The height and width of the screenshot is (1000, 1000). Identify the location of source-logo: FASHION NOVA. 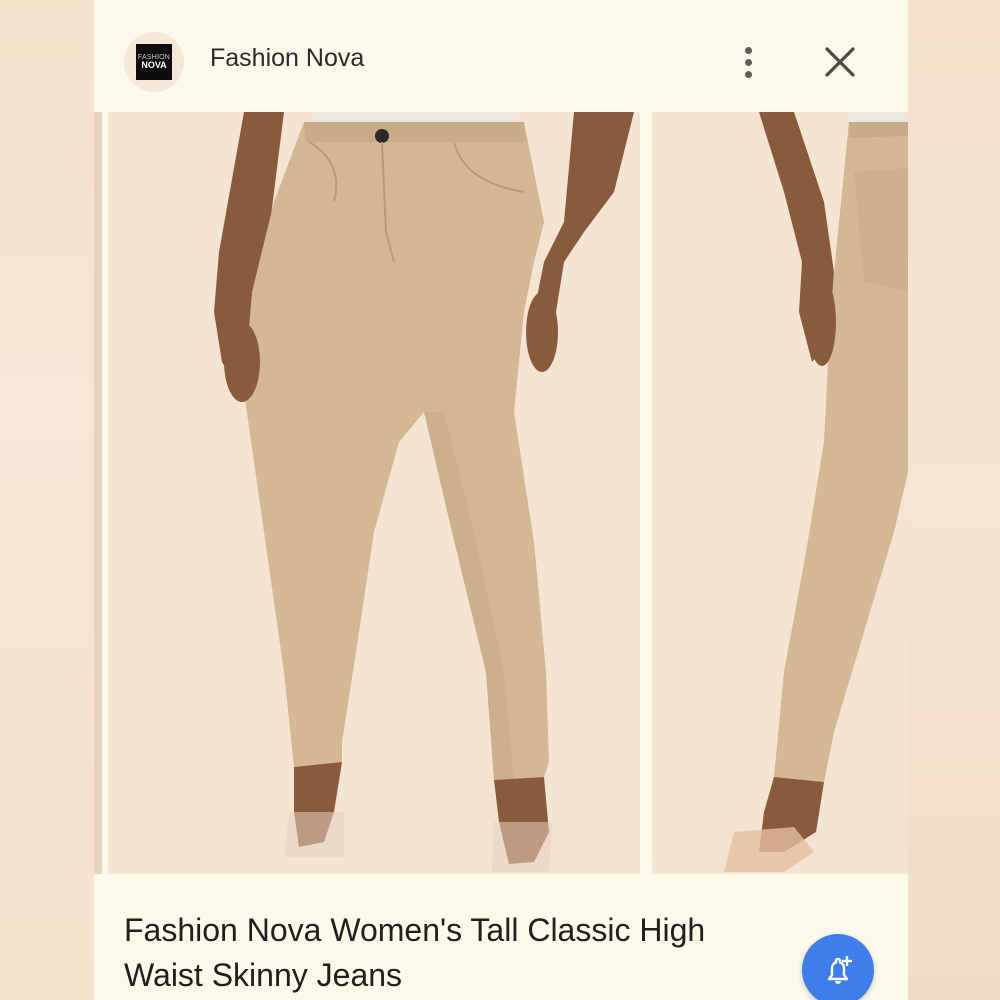
(154, 62).